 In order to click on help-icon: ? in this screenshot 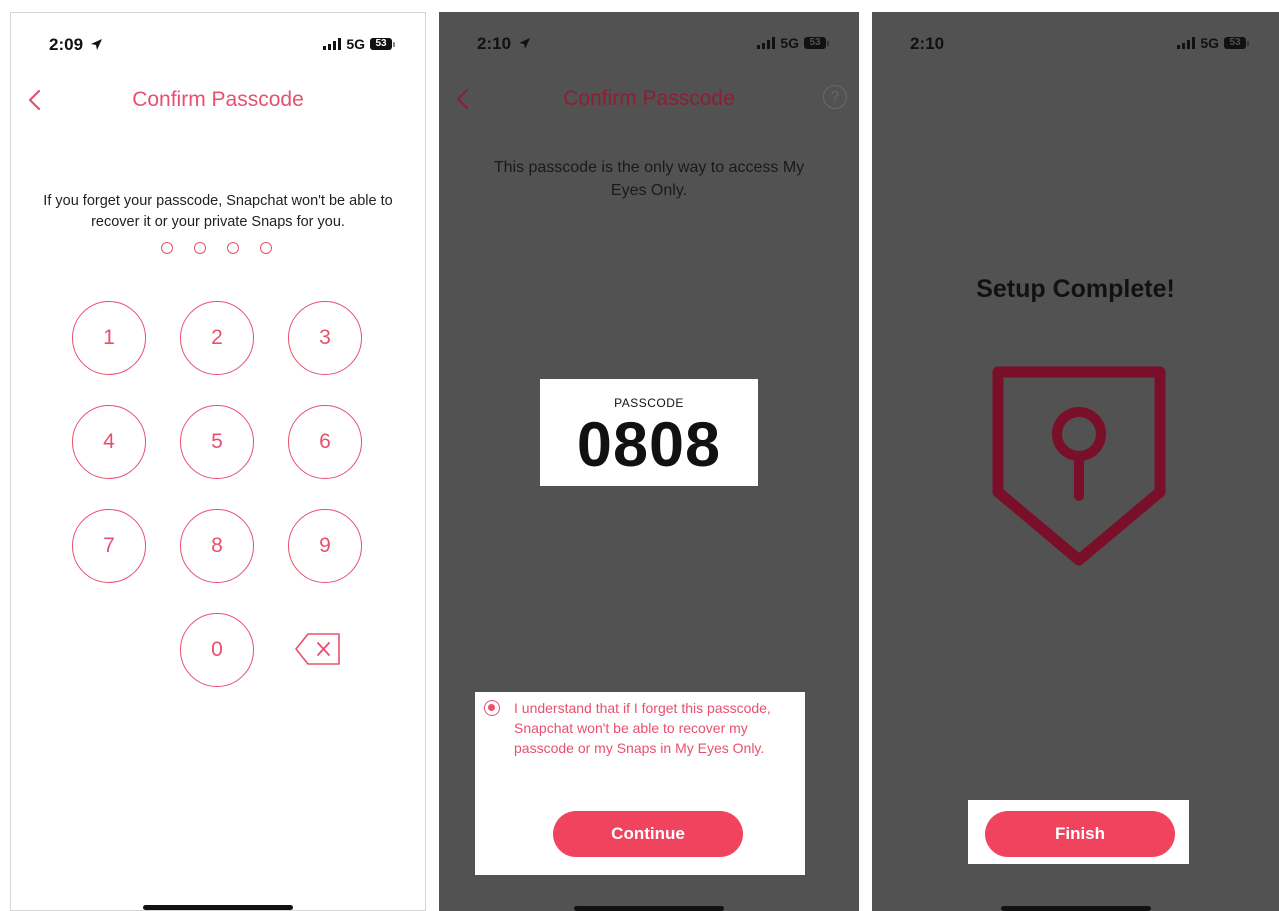, I will do `click(835, 97)`.